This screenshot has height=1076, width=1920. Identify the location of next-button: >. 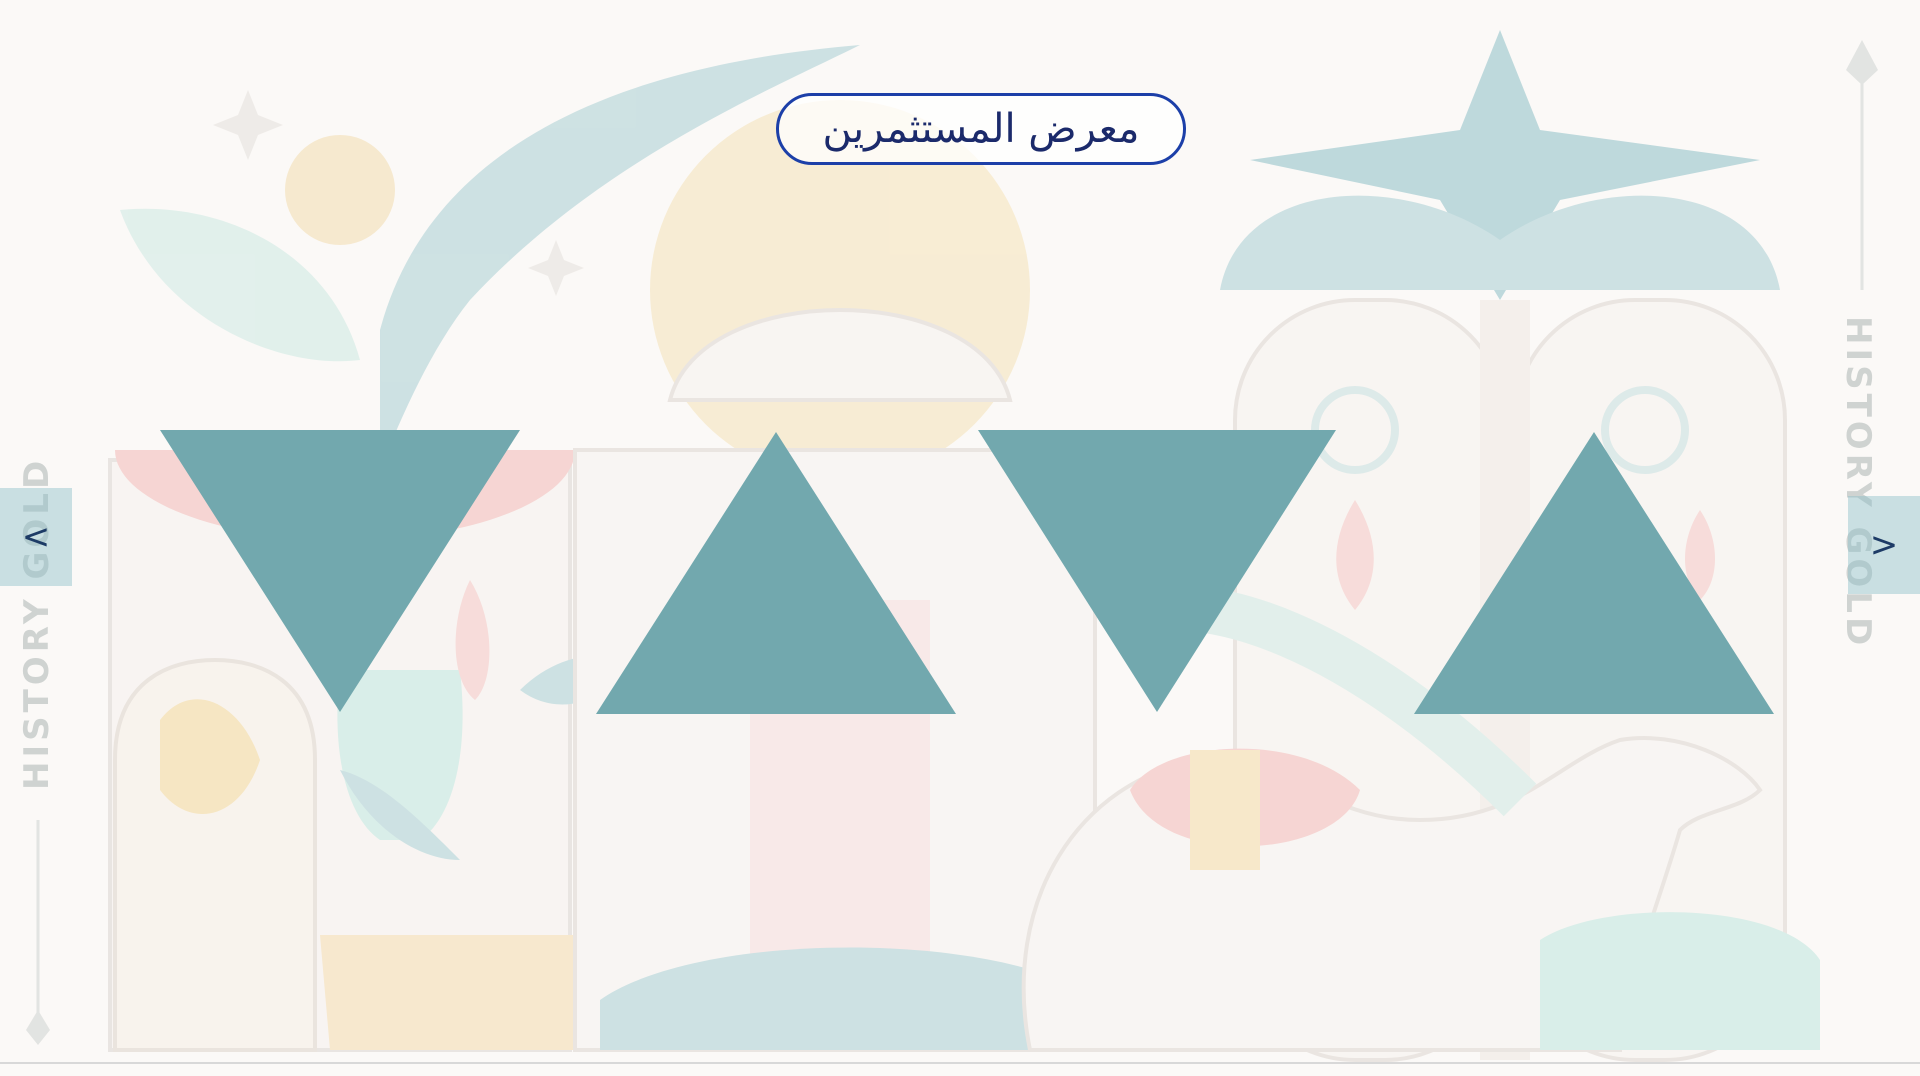
(1884, 545).